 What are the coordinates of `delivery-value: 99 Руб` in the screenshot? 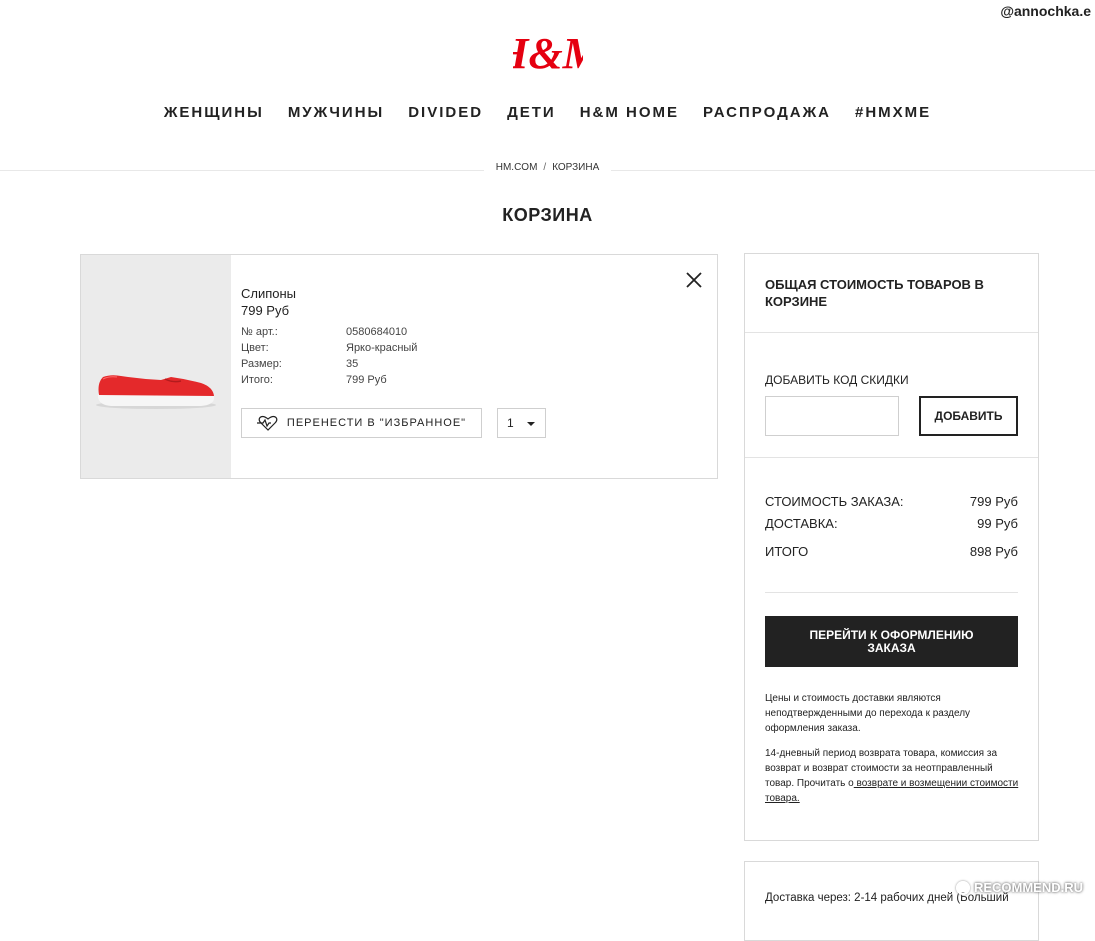 It's located at (997, 523).